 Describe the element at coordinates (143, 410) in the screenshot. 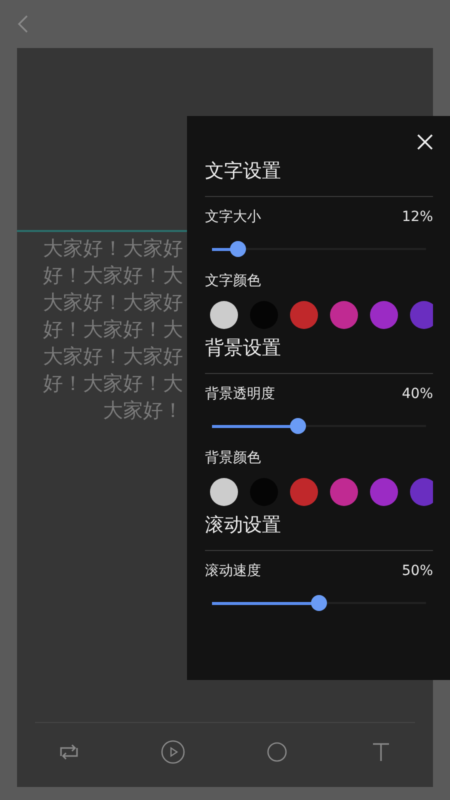

I see `marquee-text: 大家好！` at that location.